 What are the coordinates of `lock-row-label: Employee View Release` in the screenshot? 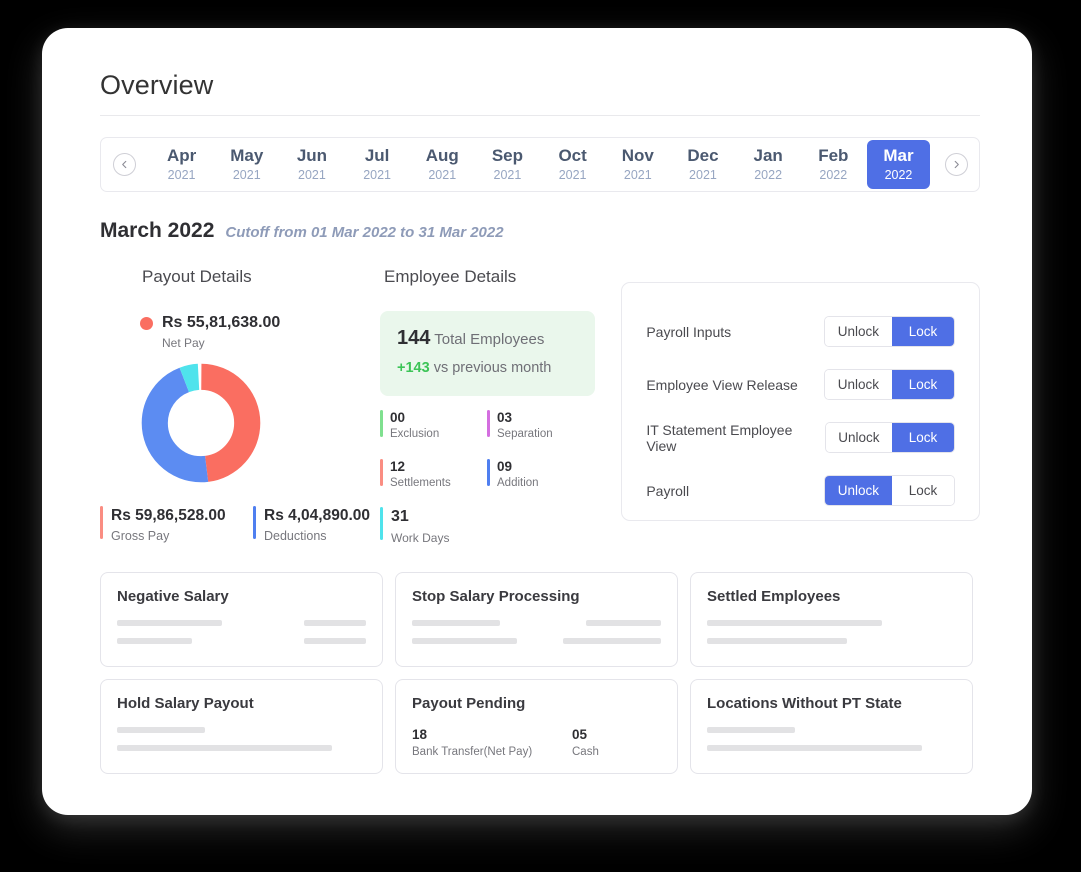 It's located at (722, 384).